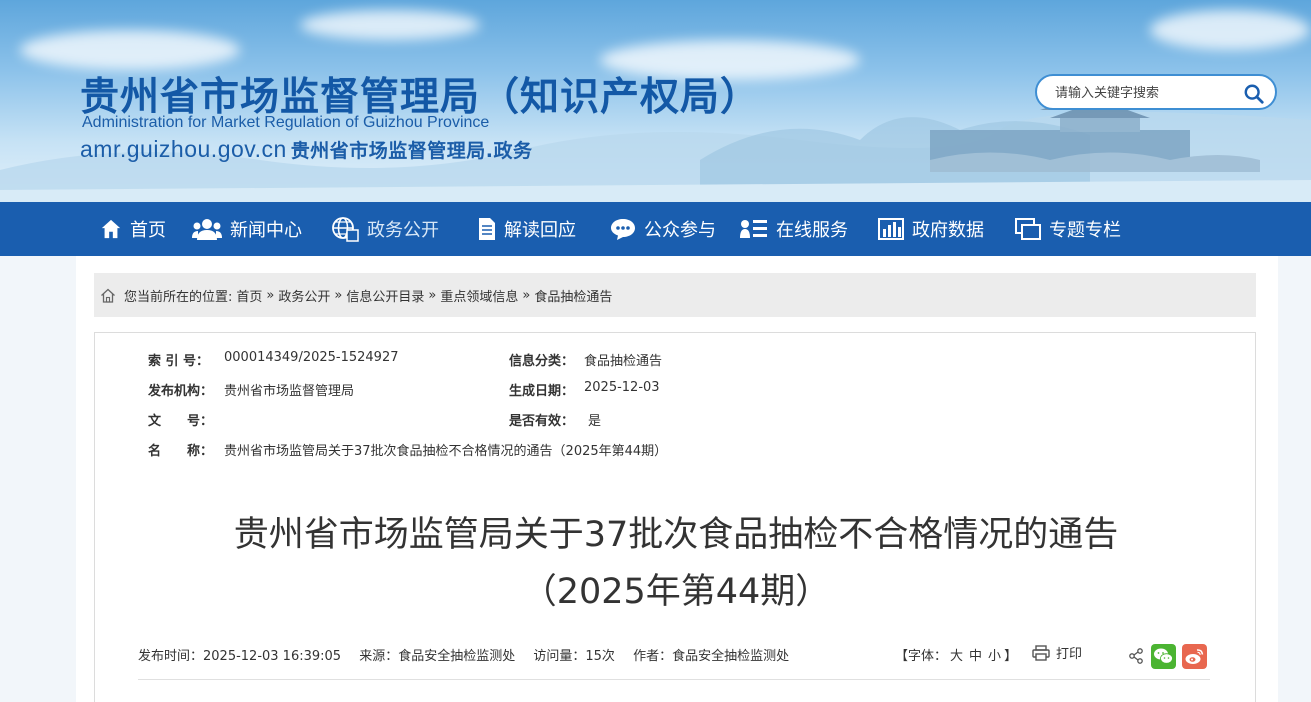 The width and height of the screenshot is (1311, 702). Describe the element at coordinates (1011, 656) in the screenshot. I see `font-size-suffix: 】` at that location.